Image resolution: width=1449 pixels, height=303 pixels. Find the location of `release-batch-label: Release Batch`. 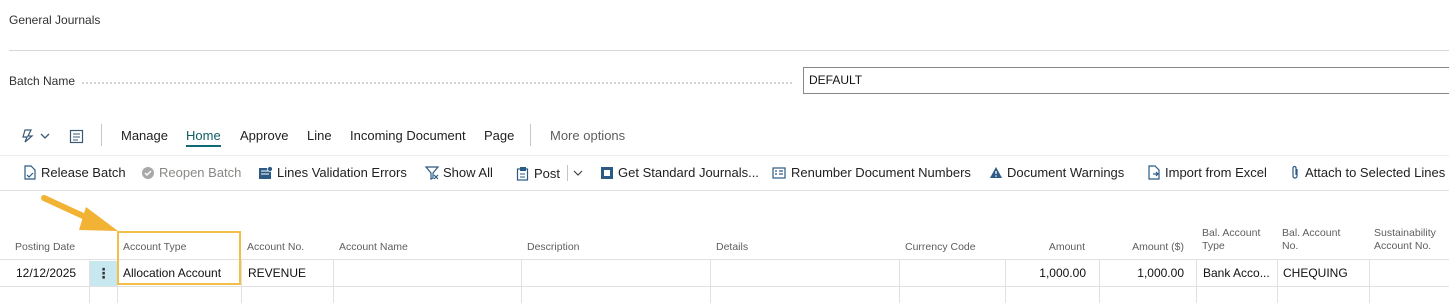

release-batch-label: Release Batch is located at coordinates (83, 172).